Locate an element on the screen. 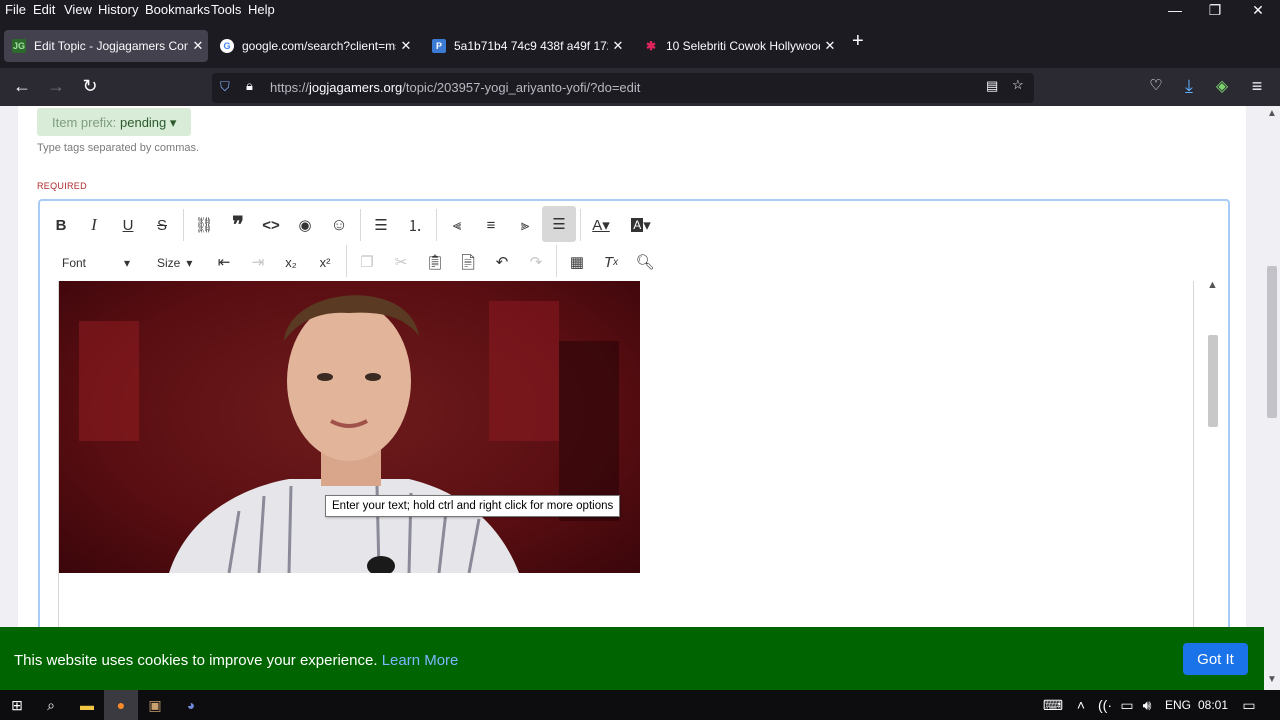 This screenshot has height=720, width=1280. minimize-icon: — is located at coordinates (1175, 10).